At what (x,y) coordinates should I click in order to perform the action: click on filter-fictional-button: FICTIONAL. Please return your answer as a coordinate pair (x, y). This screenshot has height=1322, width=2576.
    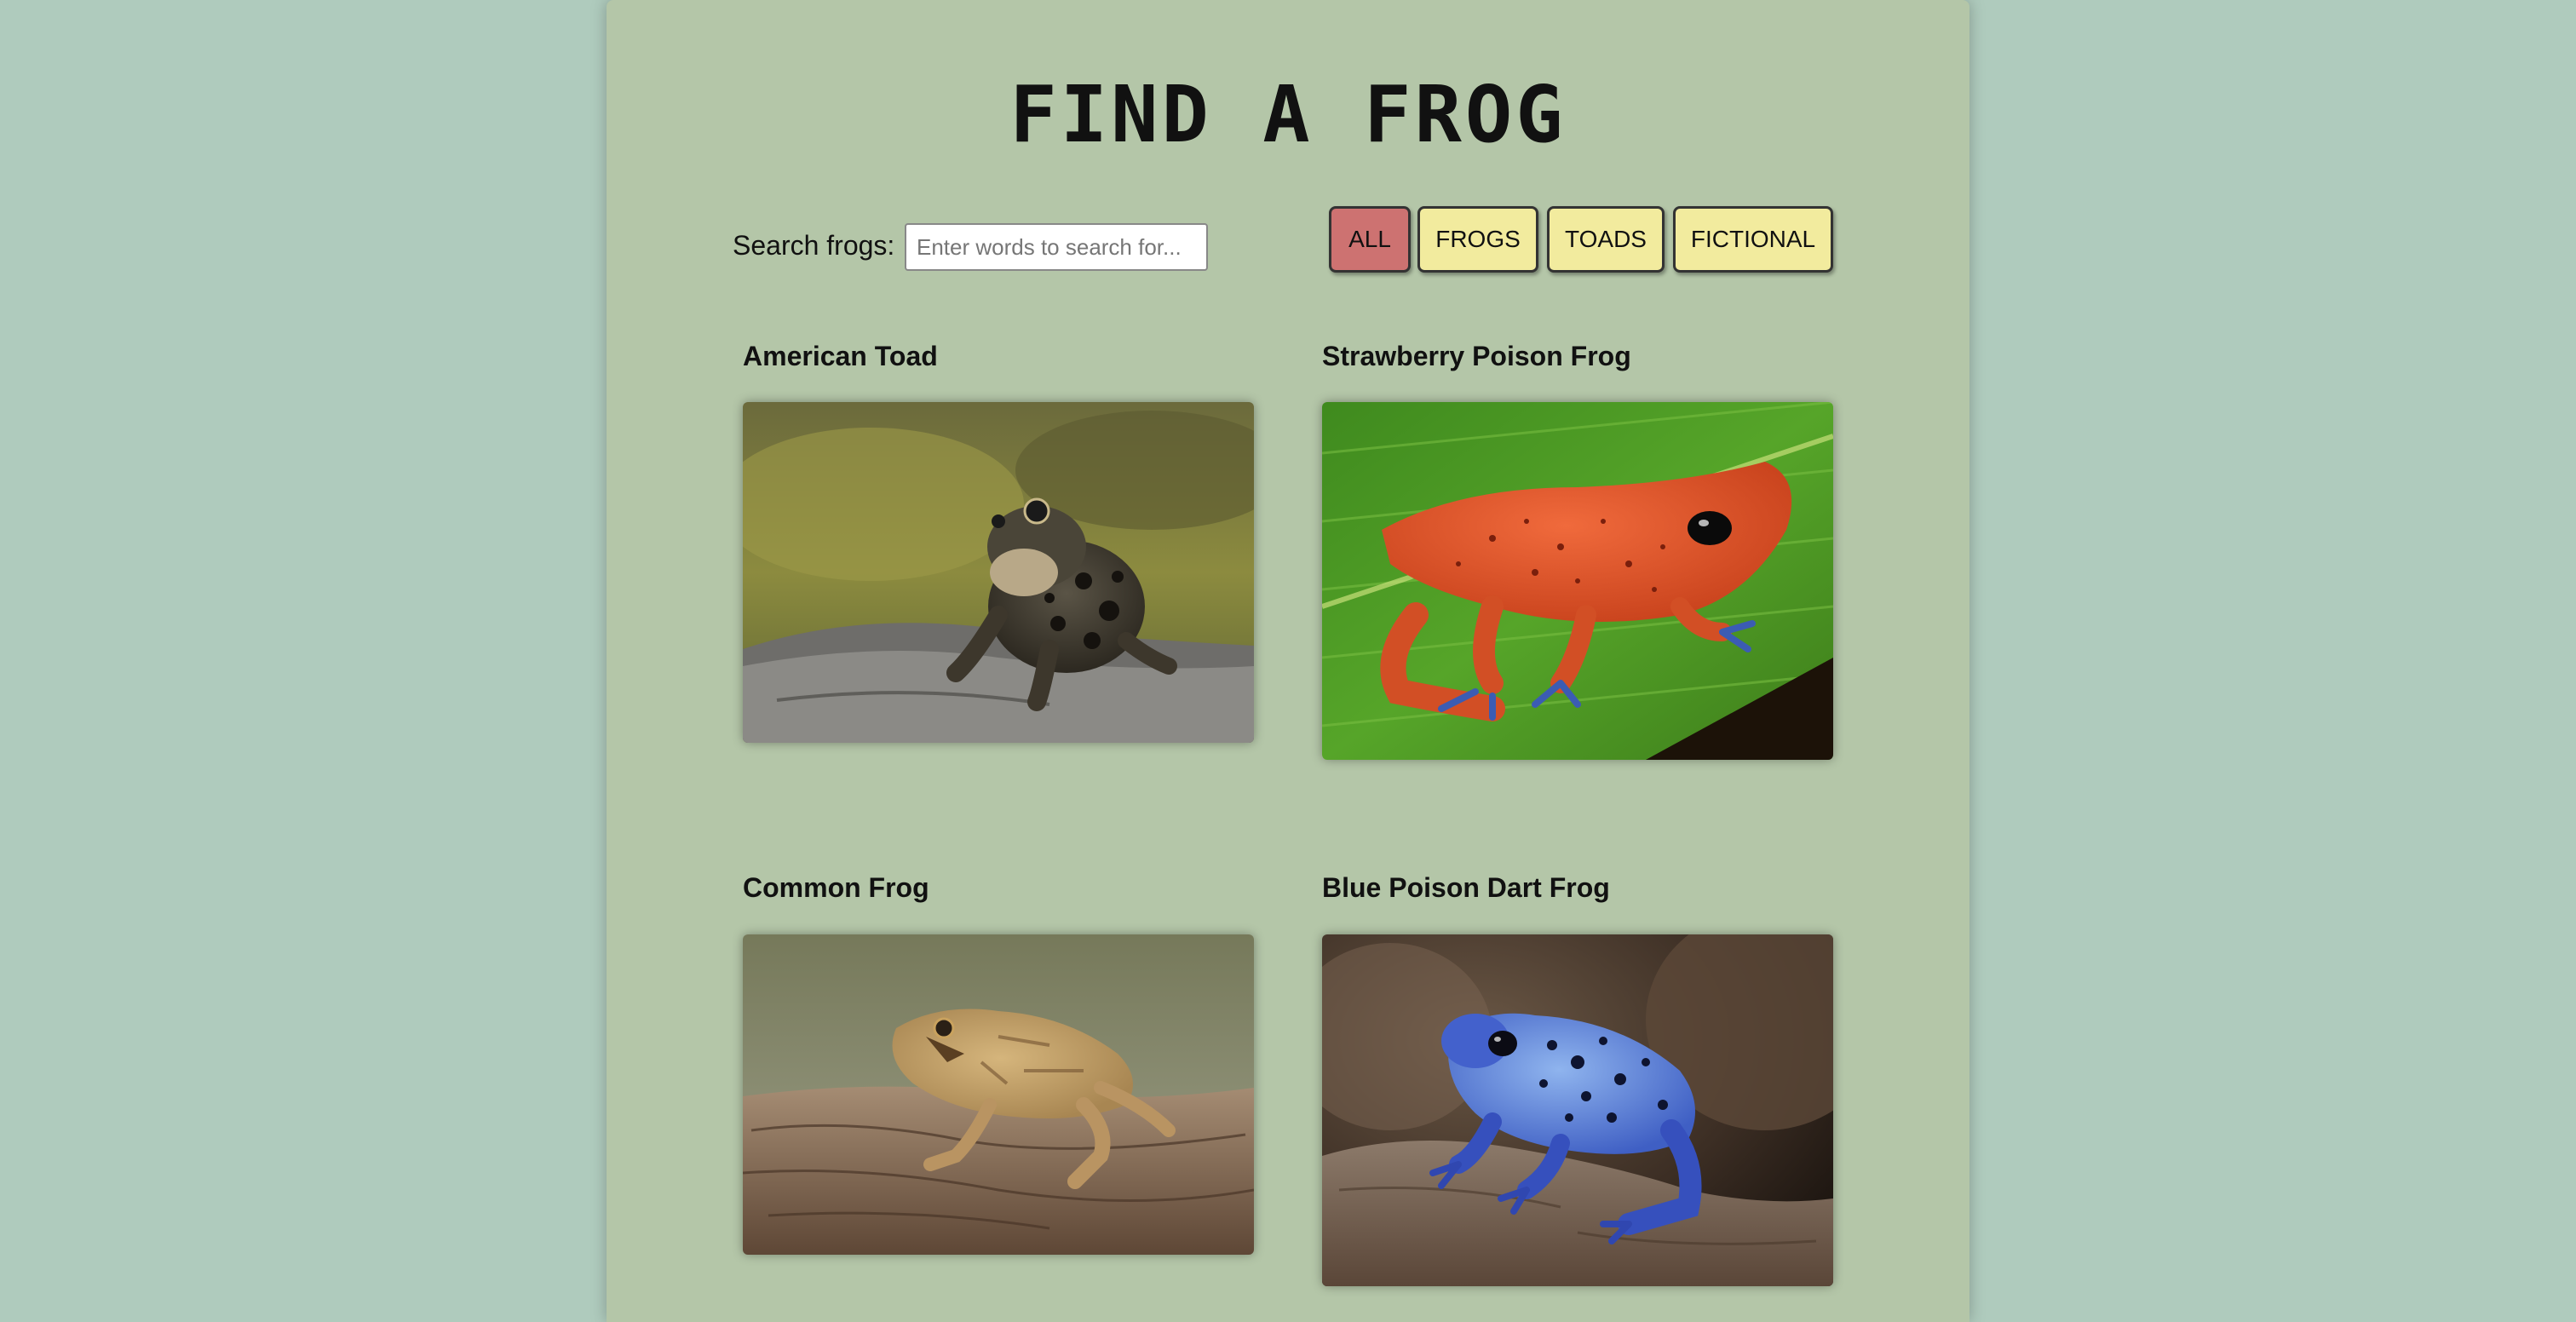
    Looking at the image, I should click on (1753, 239).